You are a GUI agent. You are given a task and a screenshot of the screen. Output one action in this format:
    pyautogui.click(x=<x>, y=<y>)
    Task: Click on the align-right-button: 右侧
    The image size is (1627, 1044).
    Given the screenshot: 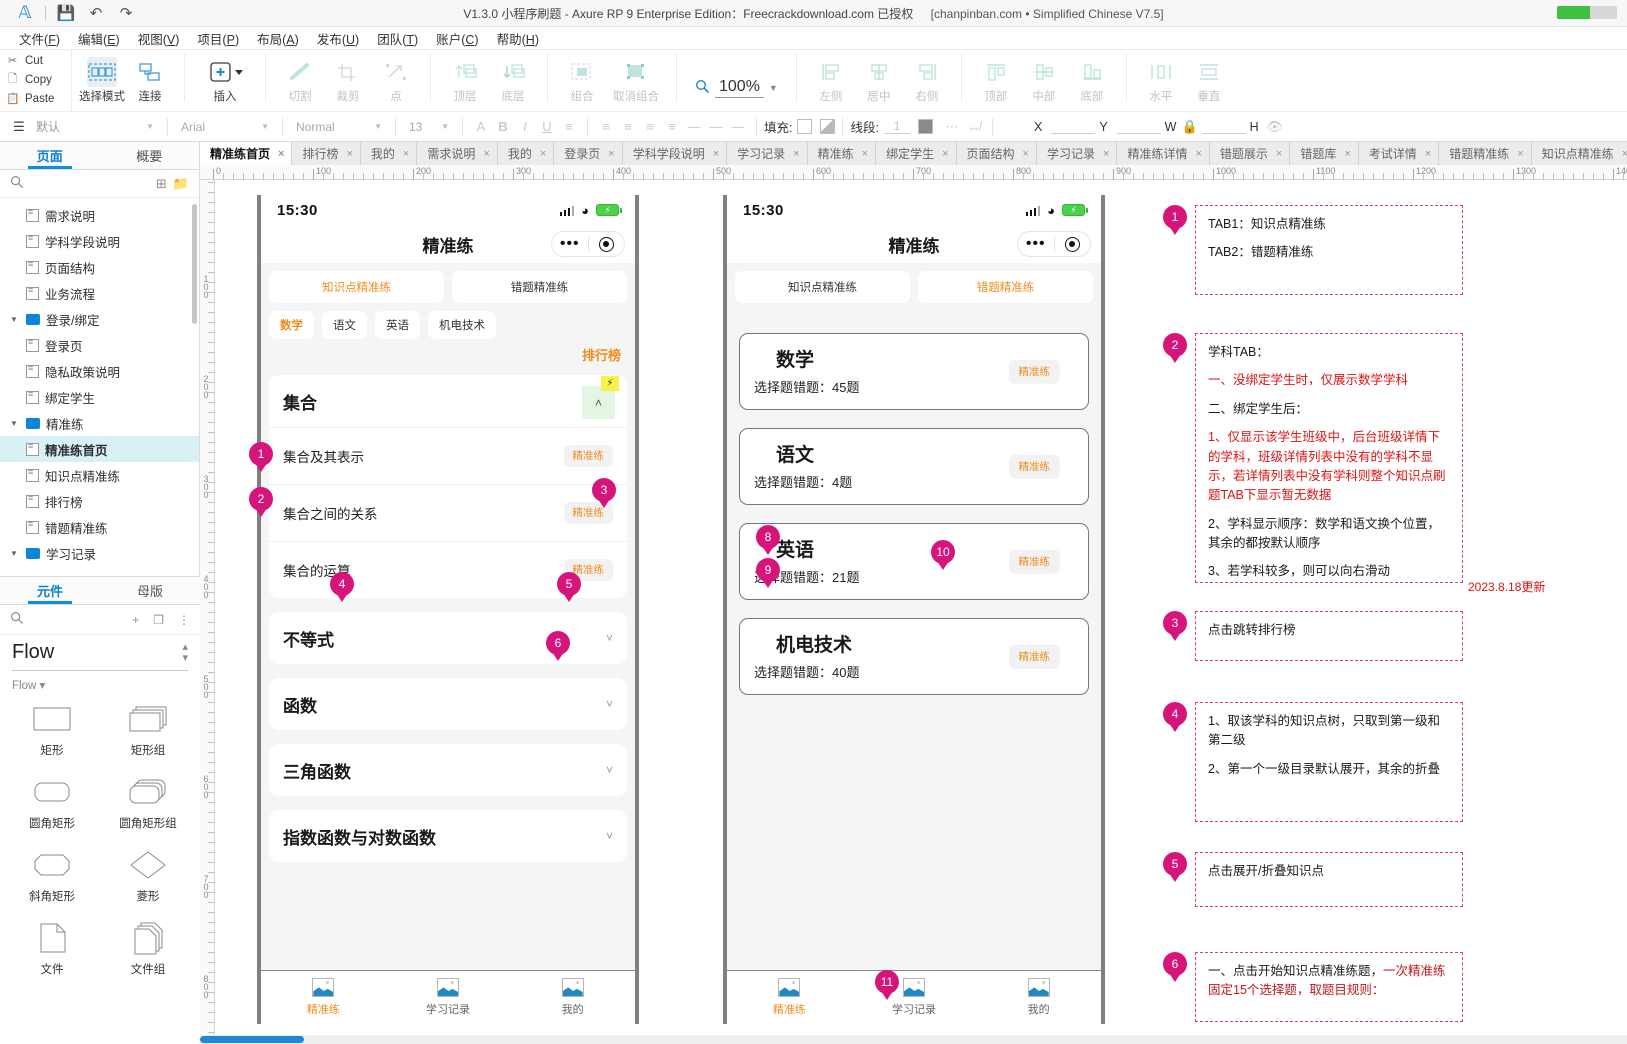 What is the action you would take?
    pyautogui.click(x=927, y=79)
    